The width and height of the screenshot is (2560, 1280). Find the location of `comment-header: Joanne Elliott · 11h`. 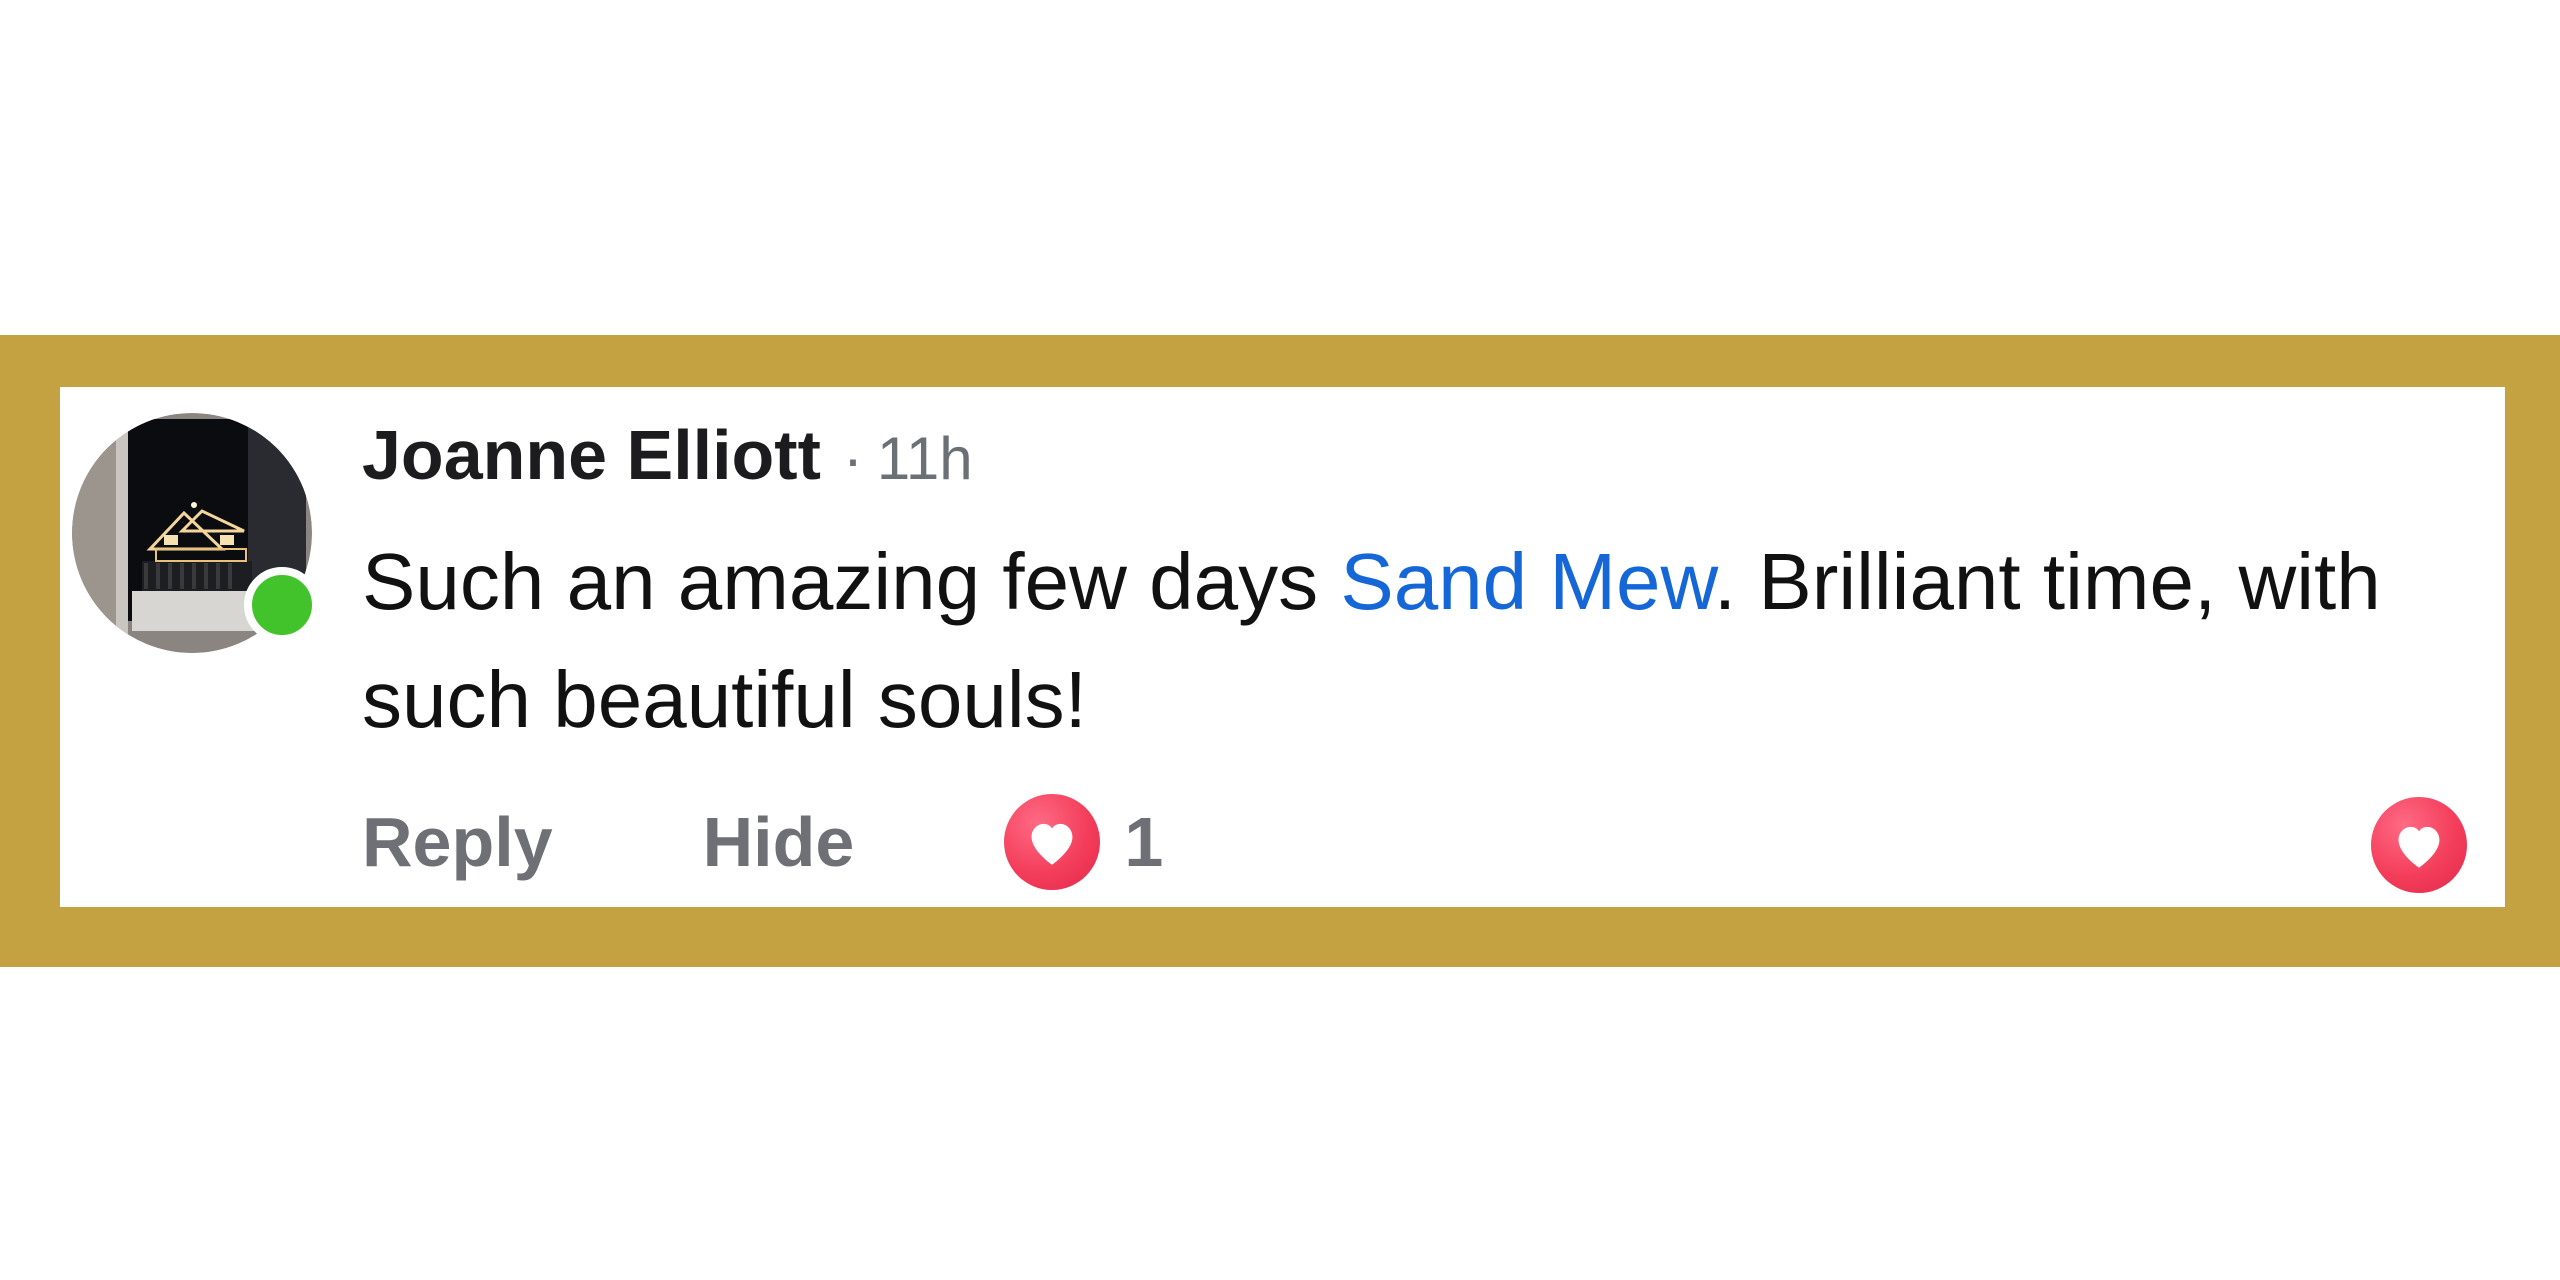

comment-header: Joanne Elliott · 11h is located at coordinates (667, 455).